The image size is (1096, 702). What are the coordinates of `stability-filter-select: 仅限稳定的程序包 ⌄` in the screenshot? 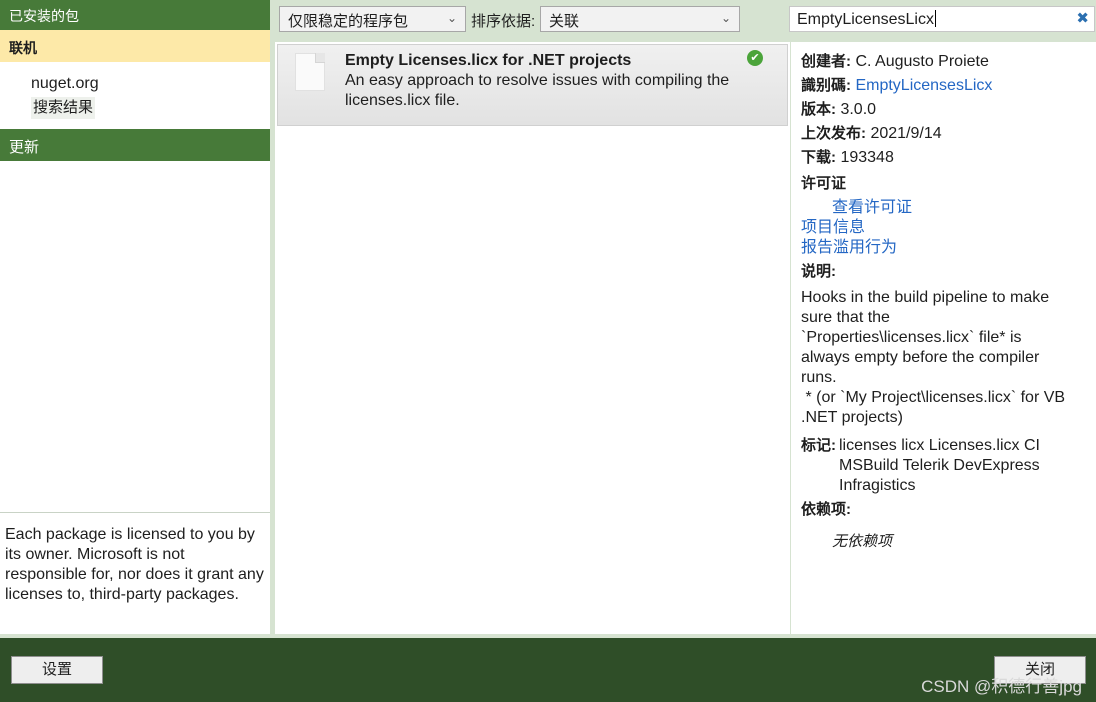 It's located at (372, 19).